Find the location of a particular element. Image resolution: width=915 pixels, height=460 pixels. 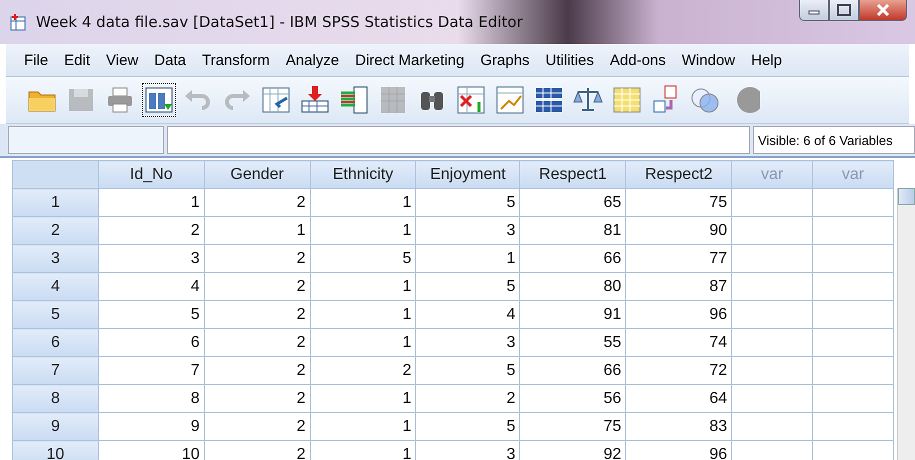

table-cell: 90 is located at coordinates (679, 230).